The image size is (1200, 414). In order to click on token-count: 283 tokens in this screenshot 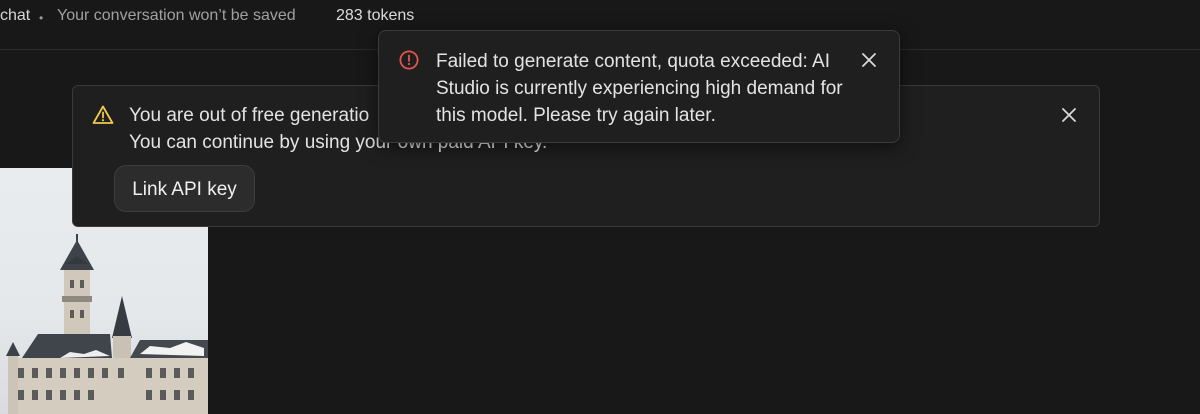, I will do `click(375, 15)`.